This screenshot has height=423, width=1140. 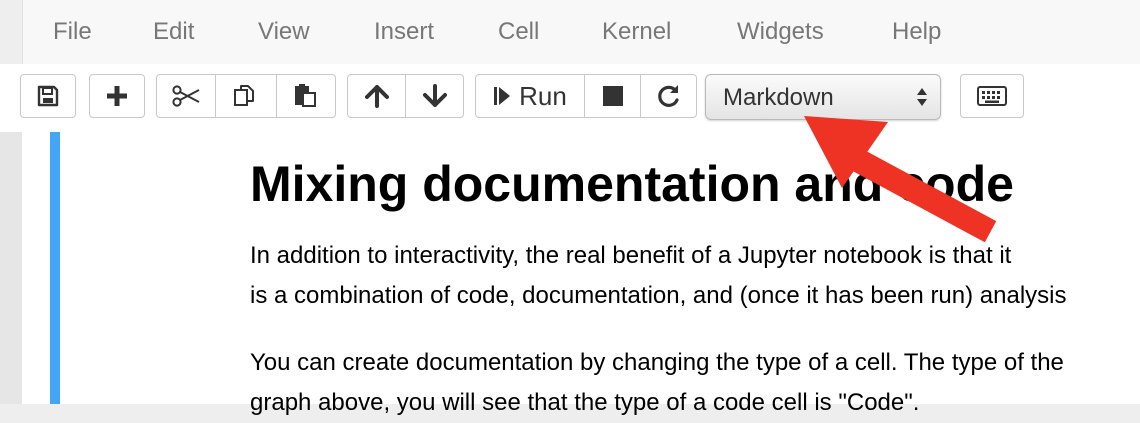 I want to click on menu-insert: Insert, so click(x=404, y=32).